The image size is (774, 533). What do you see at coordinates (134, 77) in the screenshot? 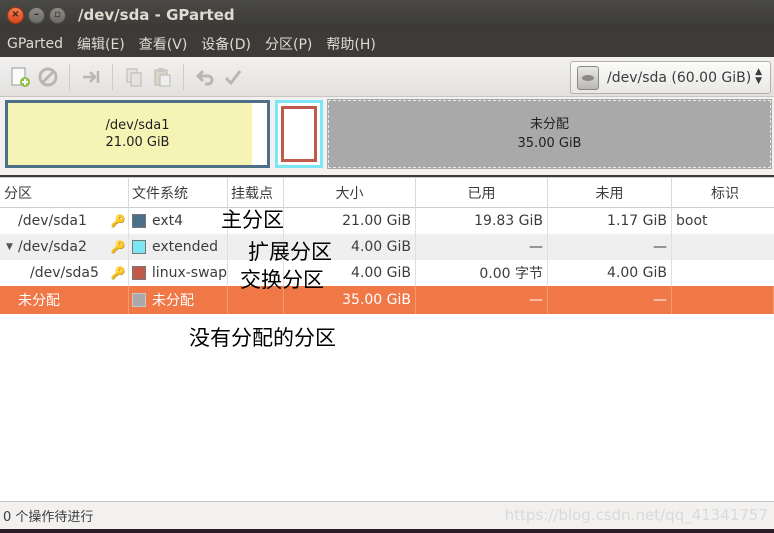
I see `copy-icon` at bounding box center [134, 77].